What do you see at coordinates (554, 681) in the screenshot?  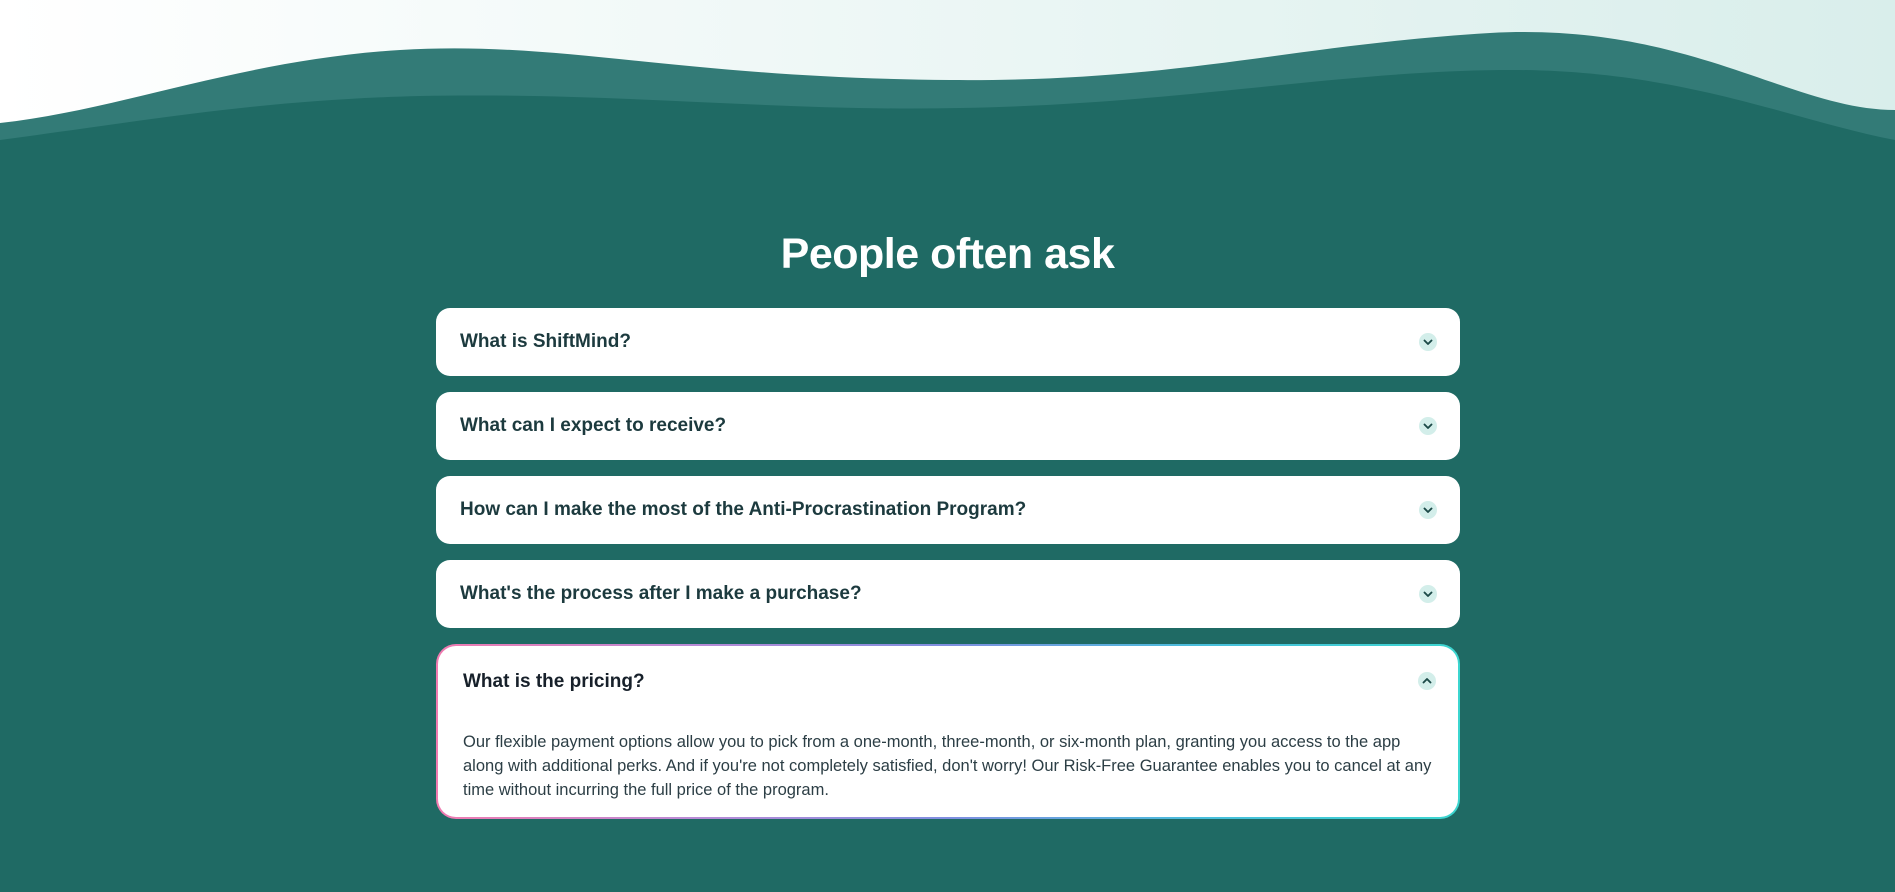 I see `faq-question: What is the pricing?` at bounding box center [554, 681].